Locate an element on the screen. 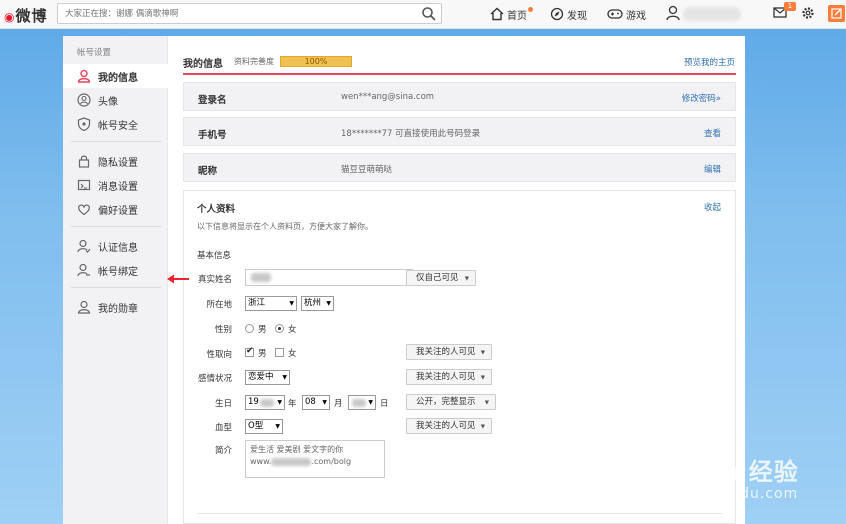  sidebar-item-label: 帐号绑定 is located at coordinates (118, 272).